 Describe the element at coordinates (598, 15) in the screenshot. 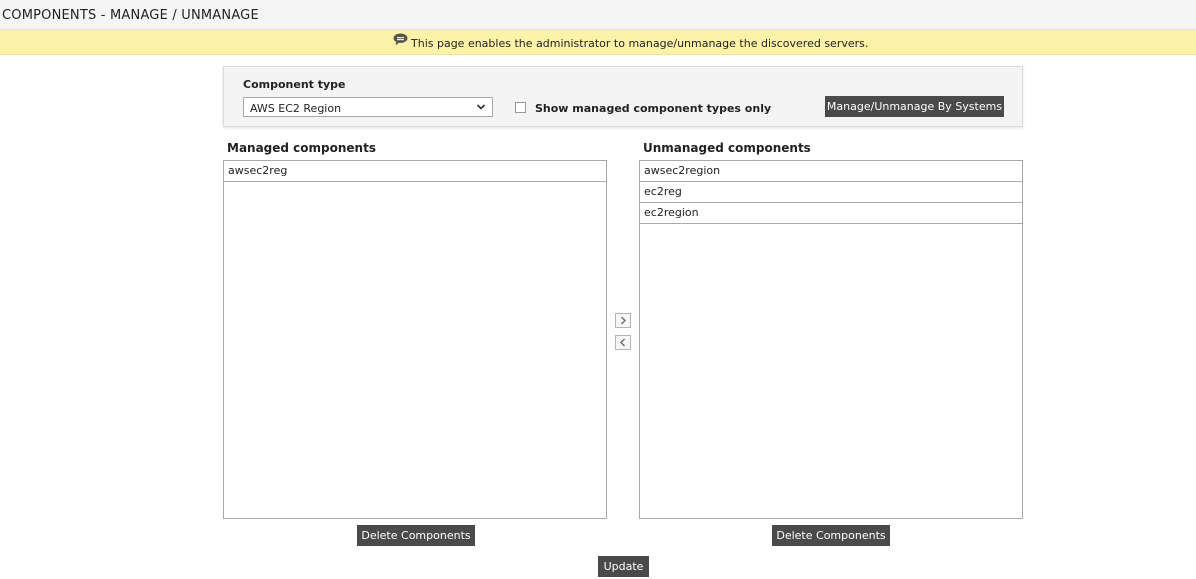

I see `page-header: COMPONENTS - MANAGE / UNMANAGE` at that location.